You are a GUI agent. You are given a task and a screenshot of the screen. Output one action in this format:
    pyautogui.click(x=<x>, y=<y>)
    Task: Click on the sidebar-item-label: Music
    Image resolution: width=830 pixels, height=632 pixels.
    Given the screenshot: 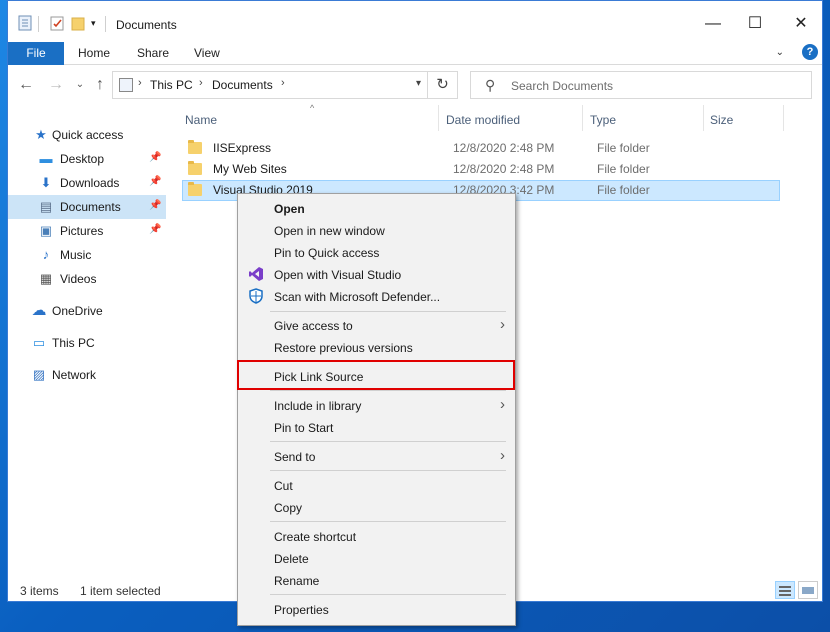 What is the action you would take?
    pyautogui.click(x=76, y=255)
    